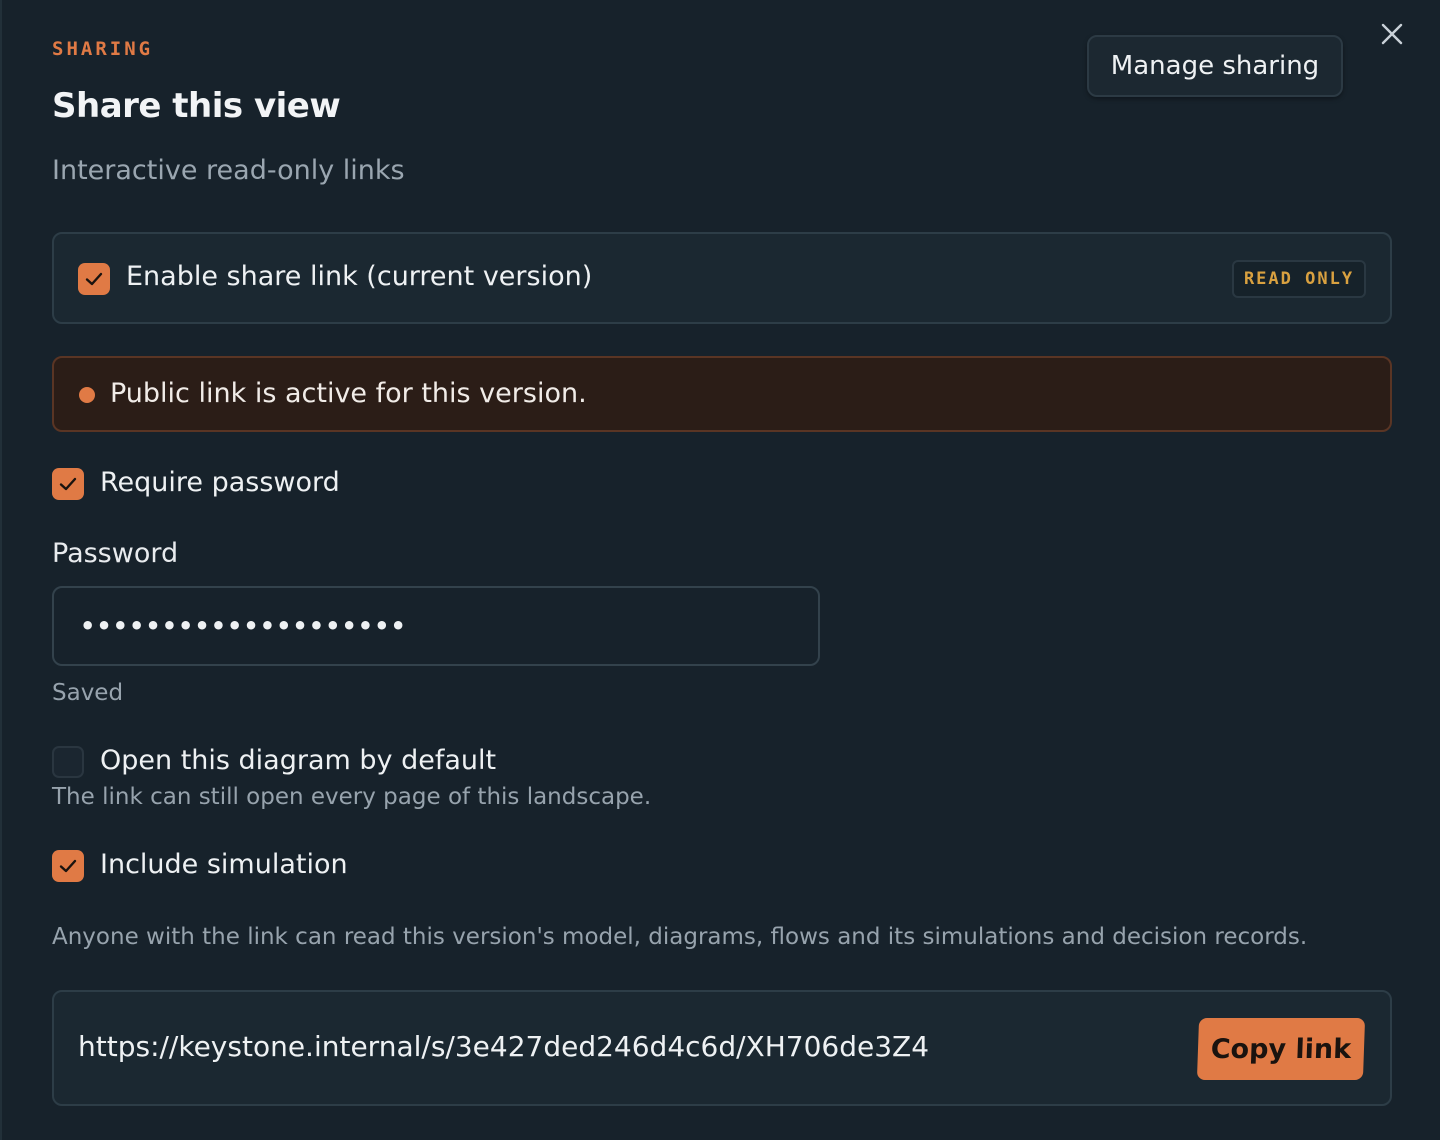 The width and height of the screenshot is (1440, 1140). What do you see at coordinates (228, 170) in the screenshot?
I see `dialog-subtitle: Interactive read-only links` at bounding box center [228, 170].